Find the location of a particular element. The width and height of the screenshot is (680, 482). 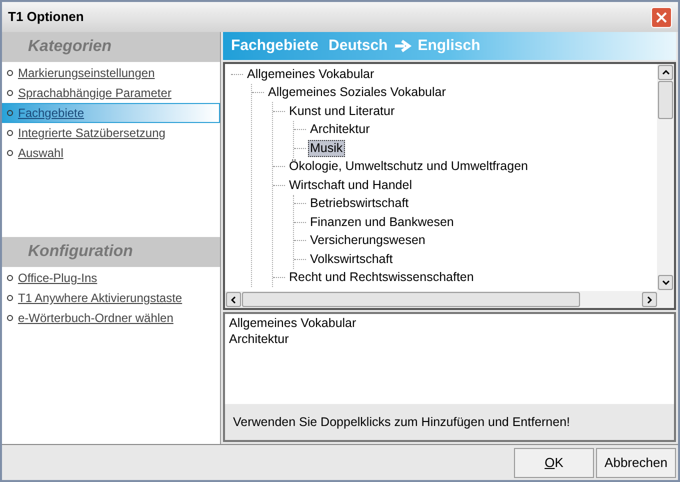

sidebar-link: Office-Plug-Ins is located at coordinates (111, 278).